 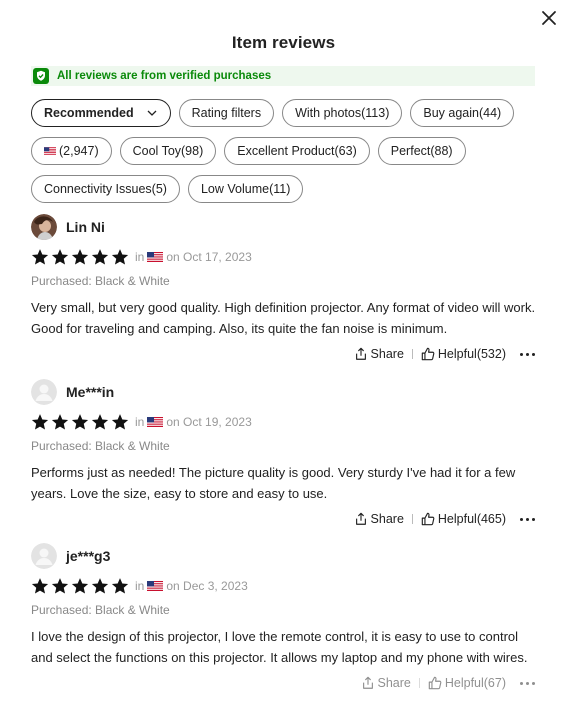 What do you see at coordinates (283, 586) in the screenshot?
I see `rating-line: in on Dec 3, 2023` at bounding box center [283, 586].